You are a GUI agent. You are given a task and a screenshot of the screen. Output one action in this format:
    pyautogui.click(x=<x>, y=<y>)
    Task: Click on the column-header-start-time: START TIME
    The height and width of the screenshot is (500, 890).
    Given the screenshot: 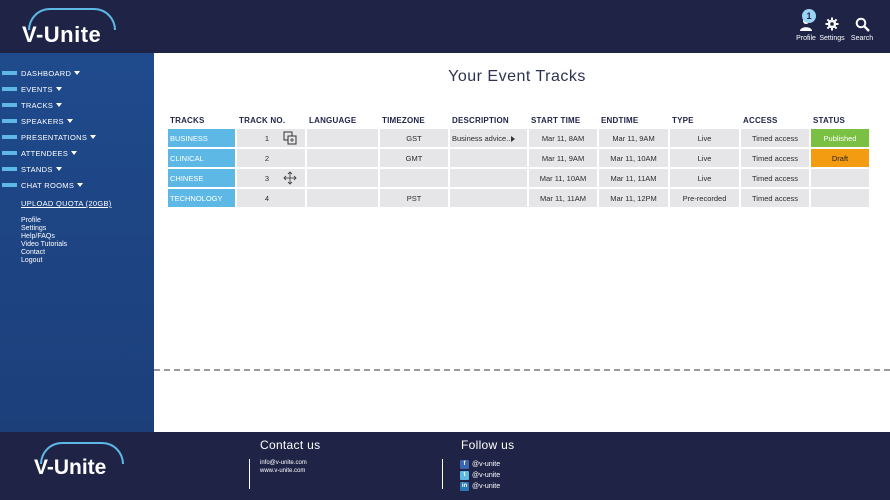 What is the action you would take?
    pyautogui.click(x=556, y=120)
    